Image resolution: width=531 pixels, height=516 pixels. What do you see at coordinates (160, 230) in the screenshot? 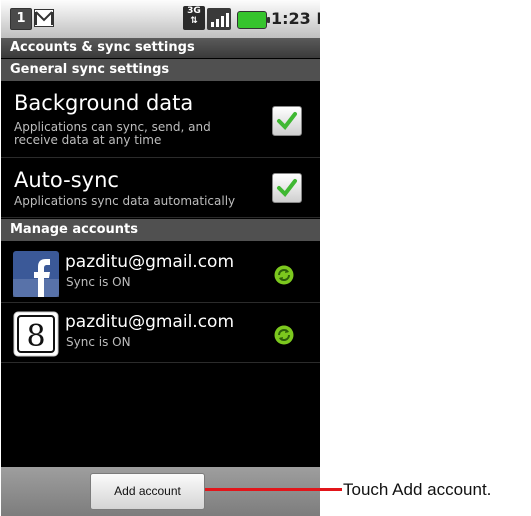
I see `section-header-accounts: Manage accounts` at bounding box center [160, 230].